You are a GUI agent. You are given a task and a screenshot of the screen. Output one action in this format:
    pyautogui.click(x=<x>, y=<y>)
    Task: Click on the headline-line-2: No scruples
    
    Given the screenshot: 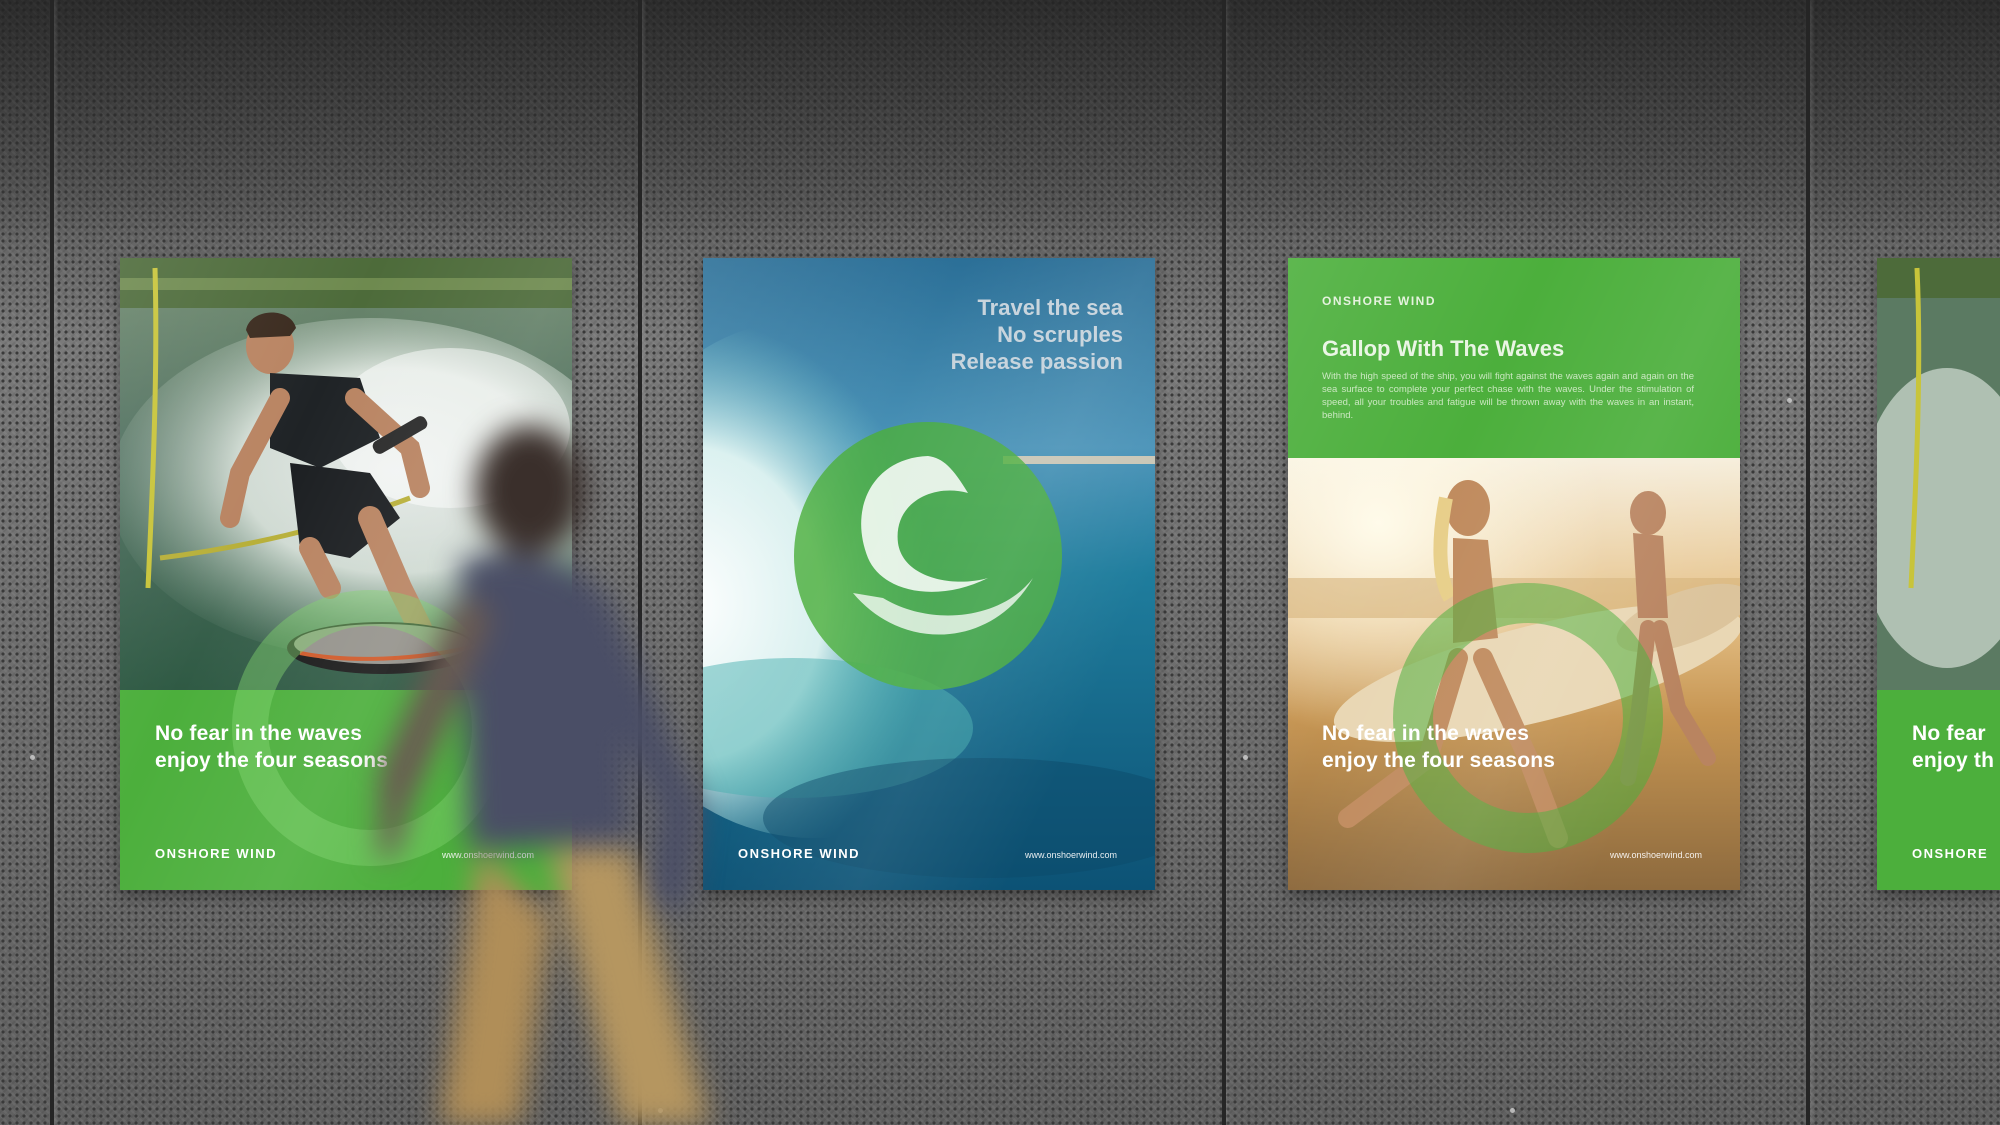 What is the action you would take?
    pyautogui.click(x=1060, y=334)
    